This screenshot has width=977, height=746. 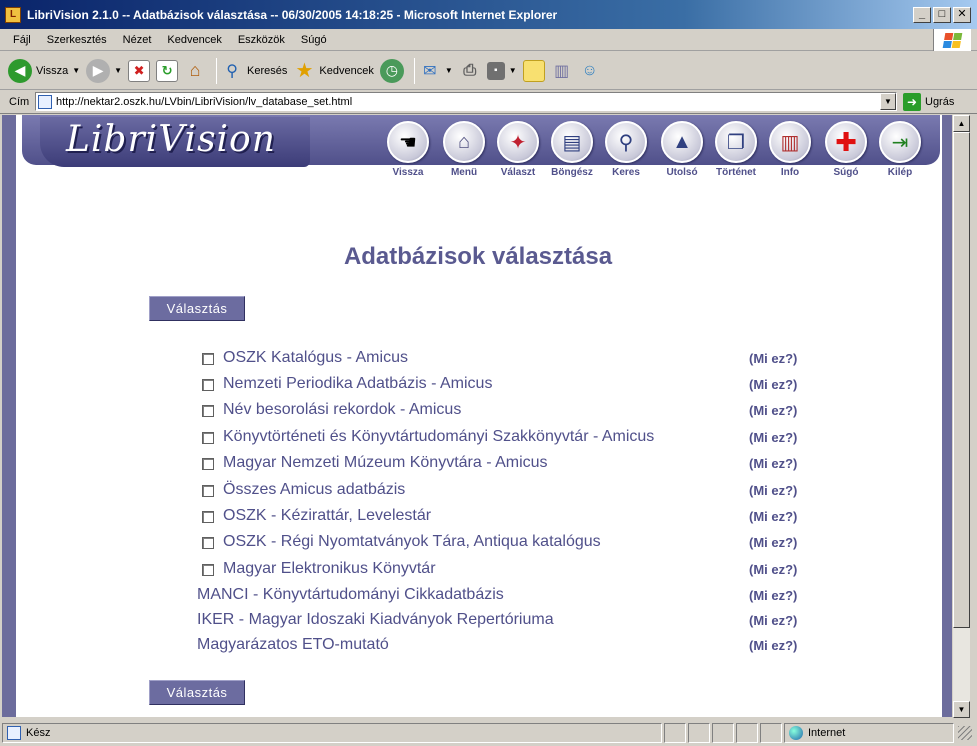 What do you see at coordinates (626, 142) in the screenshot?
I see `magnifier-icon: ⚲` at bounding box center [626, 142].